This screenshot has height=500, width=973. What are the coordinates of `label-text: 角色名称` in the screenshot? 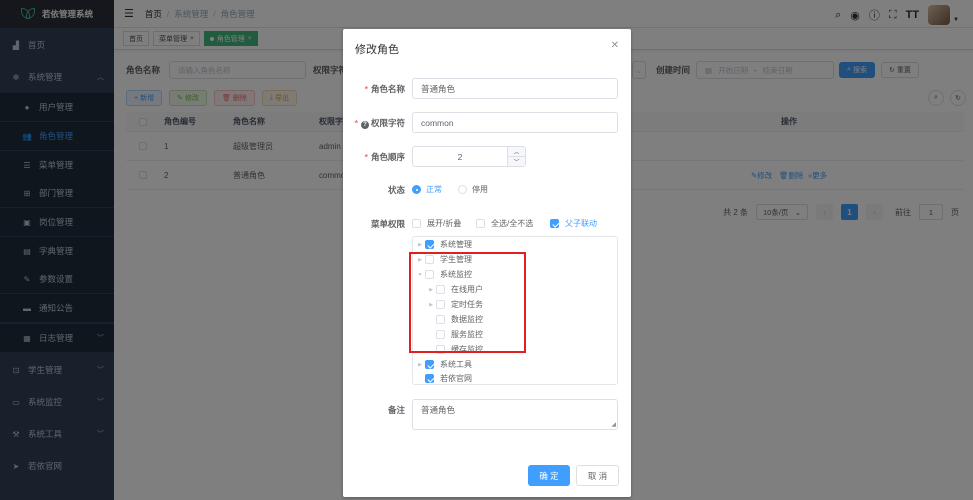 It's located at (387, 89).